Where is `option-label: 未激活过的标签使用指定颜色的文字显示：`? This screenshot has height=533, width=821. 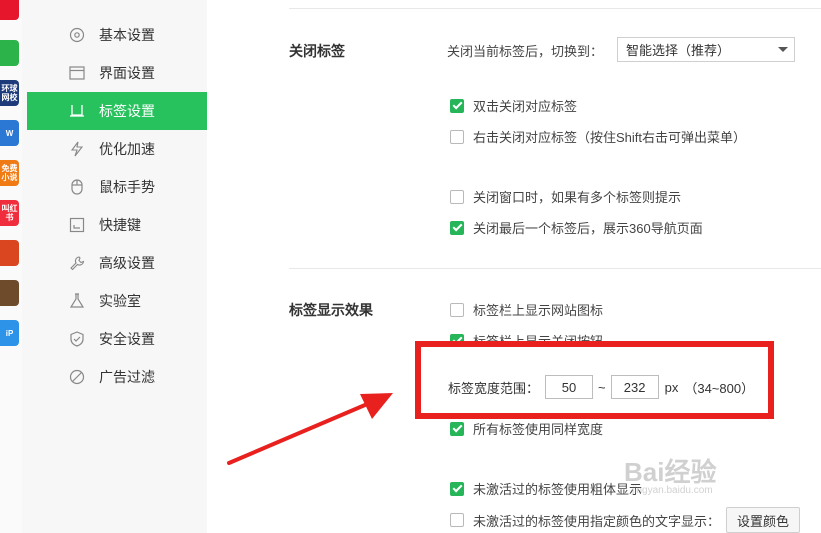 option-label: 未激活过的标签使用指定颜色的文字显示： is located at coordinates (597, 521).